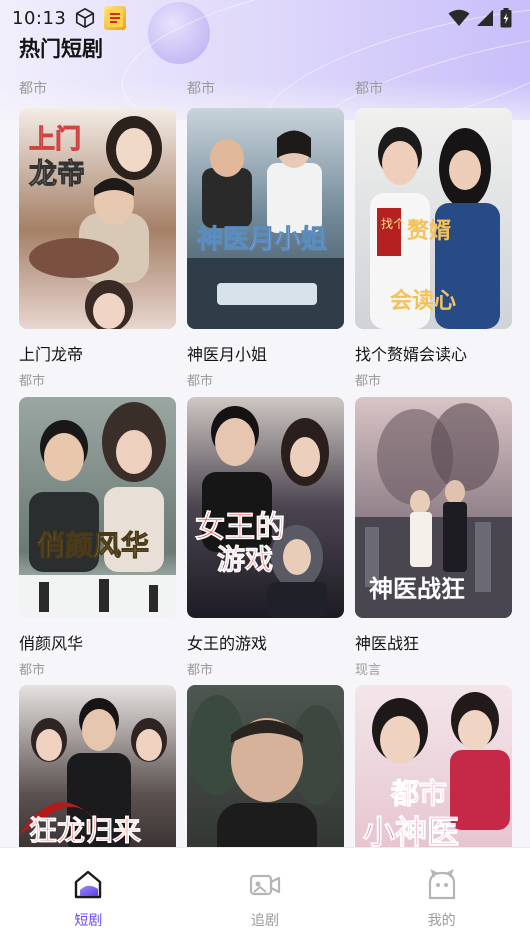 The height and width of the screenshot is (942, 530). I want to click on poster-title-text: 俏颜风华, so click(93, 545).